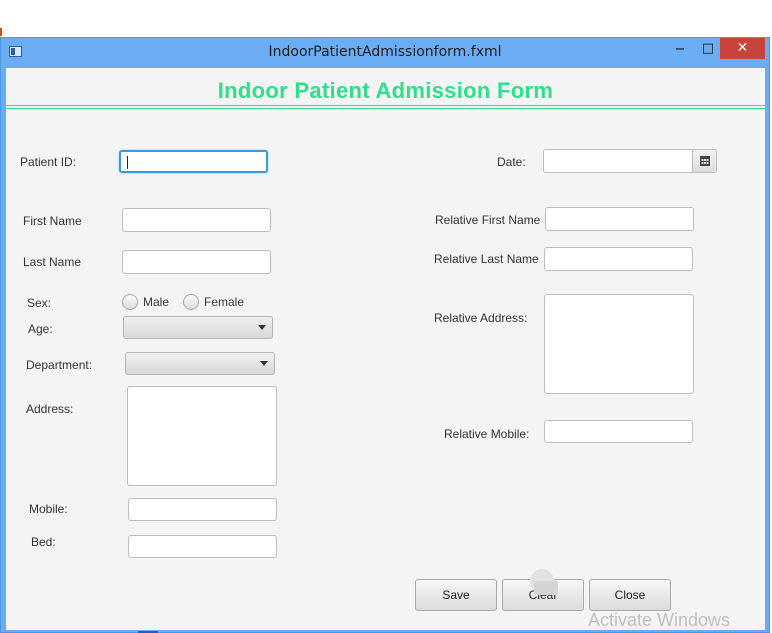  What do you see at coordinates (196, 220) in the screenshot?
I see `first-name-input` at bounding box center [196, 220].